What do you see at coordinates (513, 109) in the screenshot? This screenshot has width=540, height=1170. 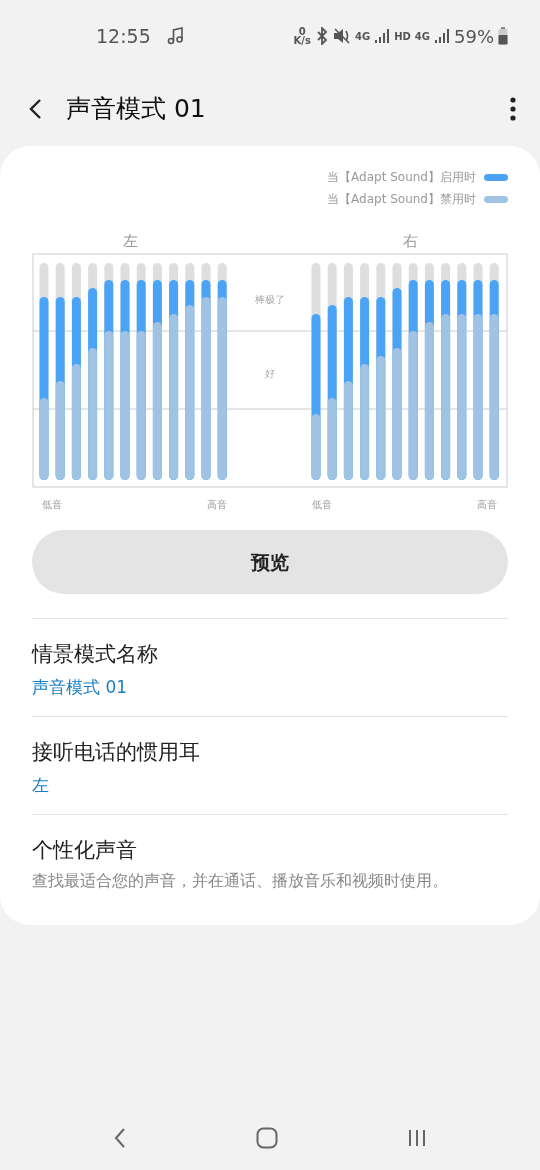 I see `more-options-icon` at bounding box center [513, 109].